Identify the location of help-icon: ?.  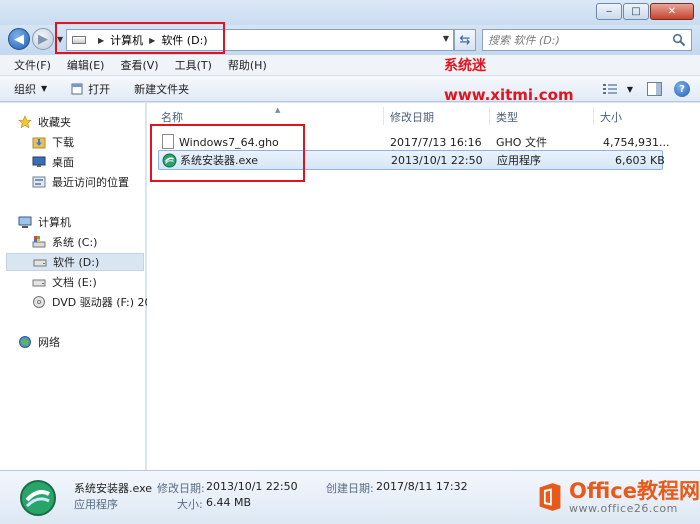
(682, 89).